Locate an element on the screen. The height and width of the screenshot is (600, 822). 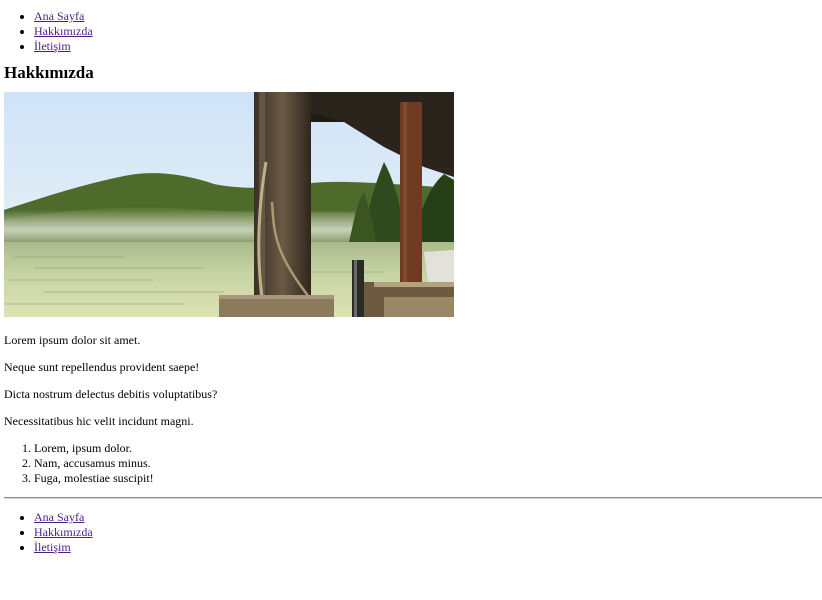
footer-link-home: Ana Sayfa is located at coordinates (59, 517).